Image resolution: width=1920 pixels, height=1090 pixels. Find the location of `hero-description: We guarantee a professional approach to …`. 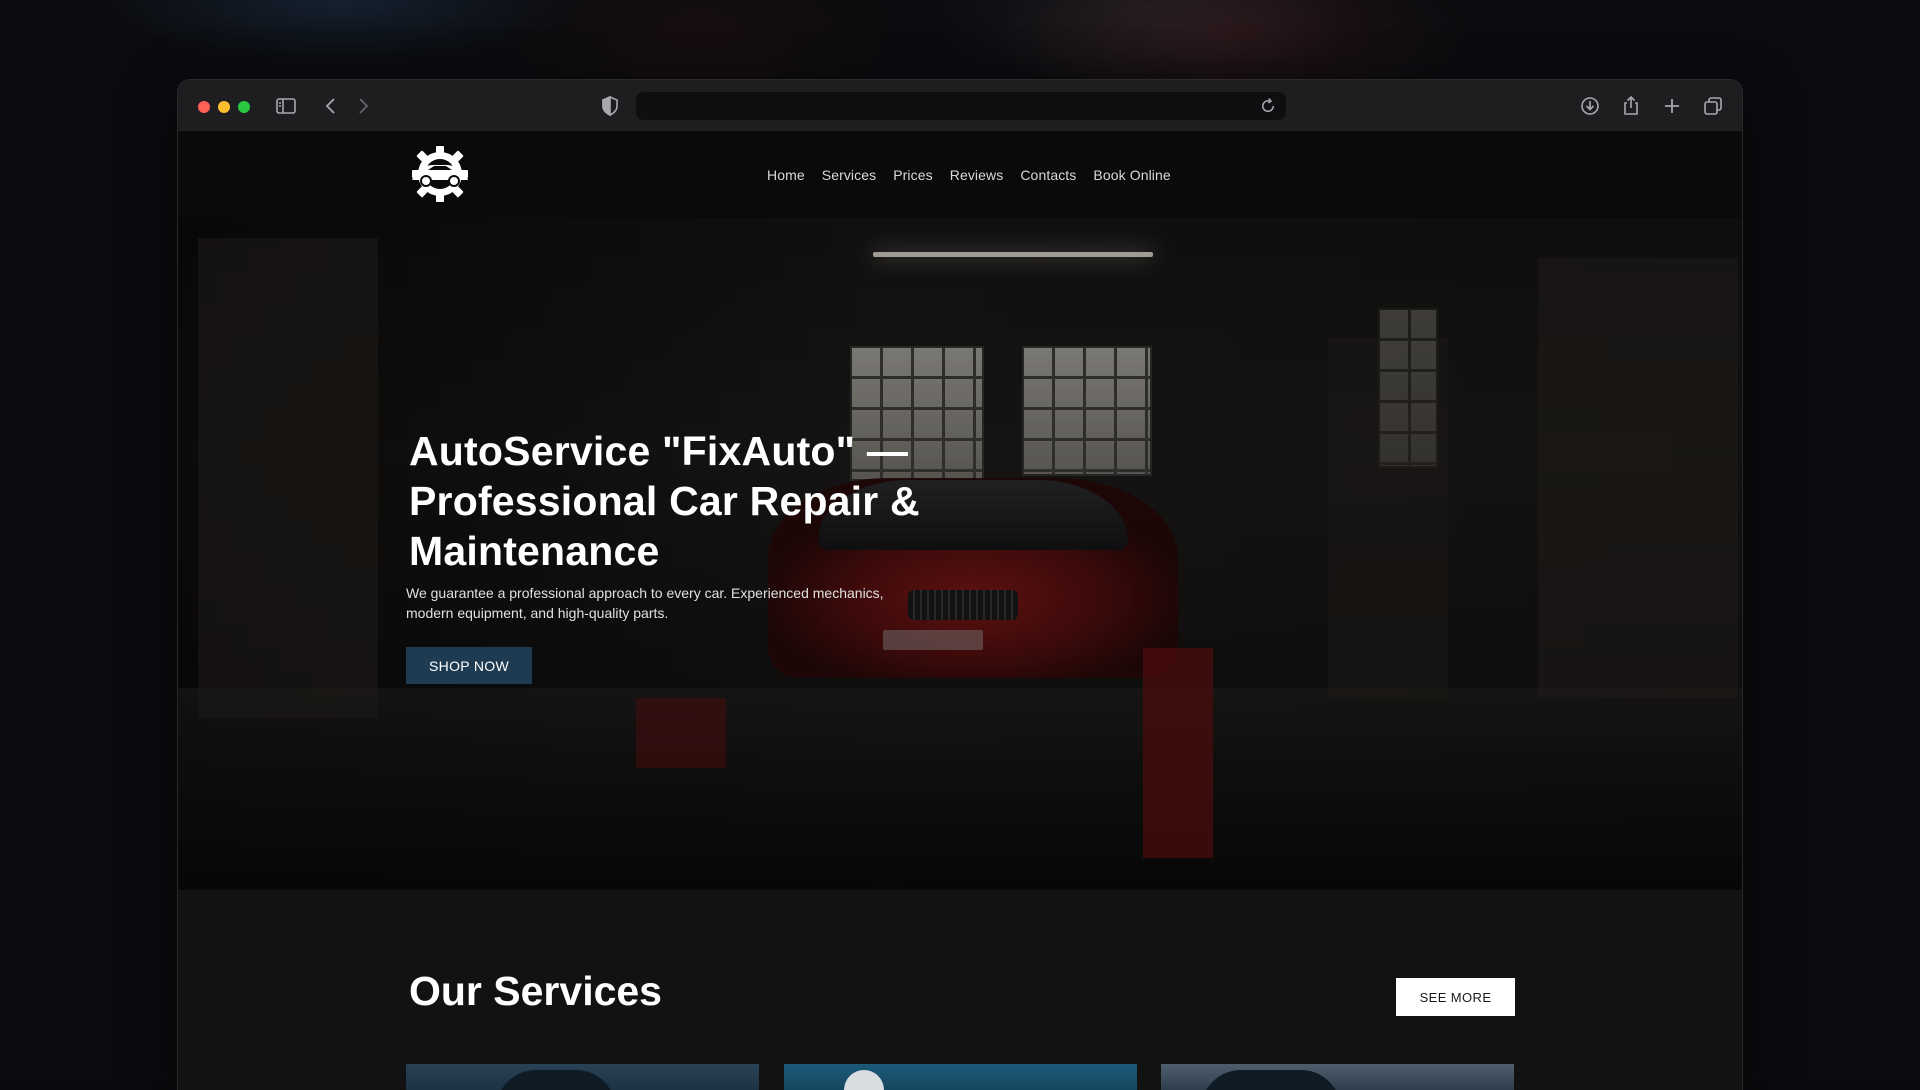

hero-description: We guarantee a professional approach to … is located at coordinates (645, 603).